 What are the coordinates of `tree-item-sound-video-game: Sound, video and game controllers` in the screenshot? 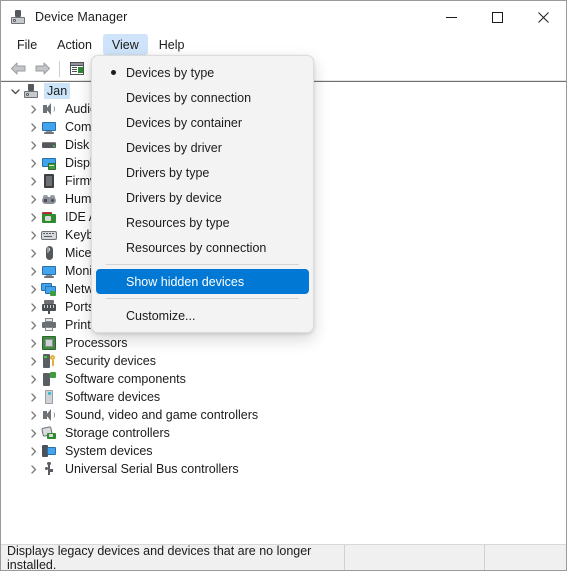 It's located at (283, 415).